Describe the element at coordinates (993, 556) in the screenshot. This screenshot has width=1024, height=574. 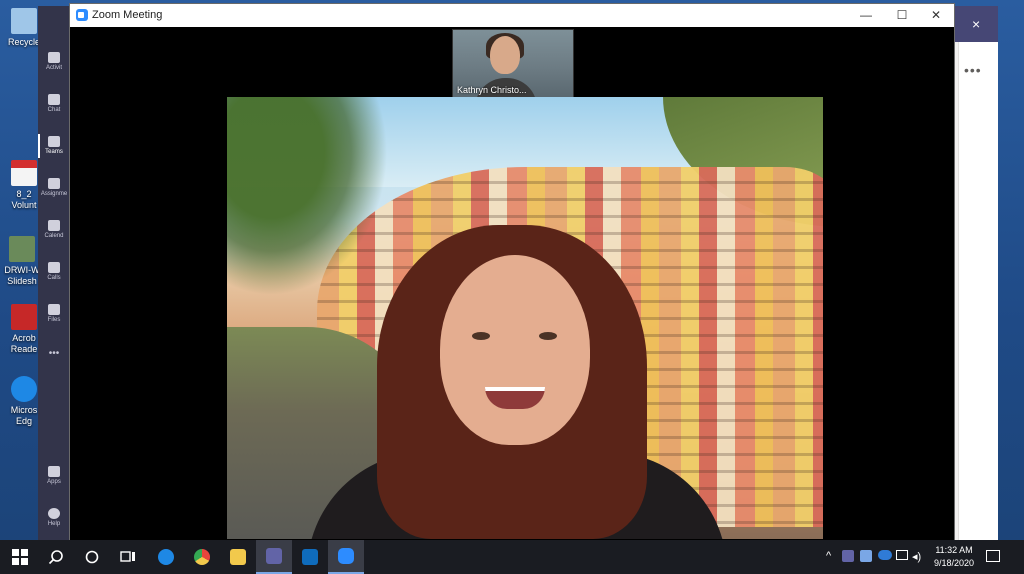
I see `action-center-icon` at that location.